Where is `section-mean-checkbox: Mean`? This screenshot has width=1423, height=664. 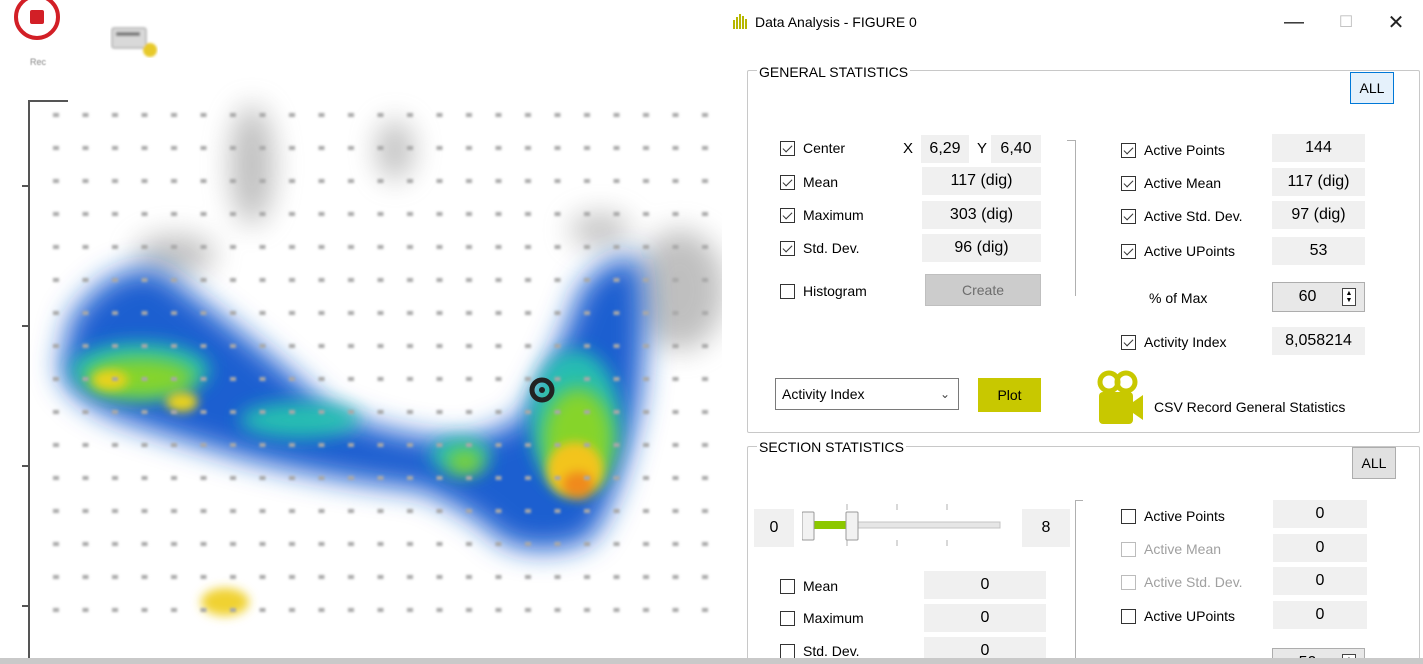 section-mean-checkbox: Mean is located at coordinates (809, 586).